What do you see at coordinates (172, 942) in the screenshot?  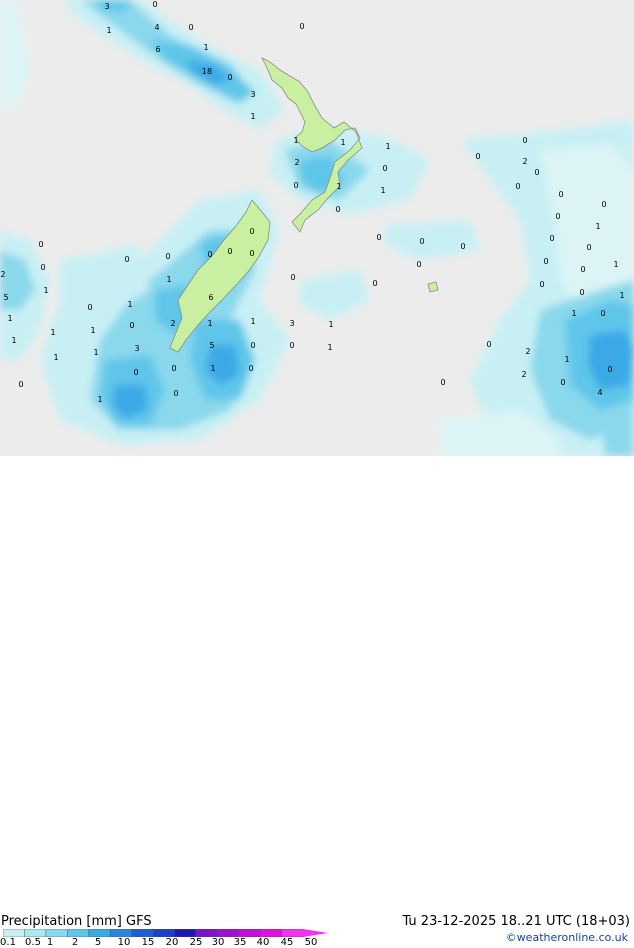 I see `scale-tick-label: 20` at bounding box center [172, 942].